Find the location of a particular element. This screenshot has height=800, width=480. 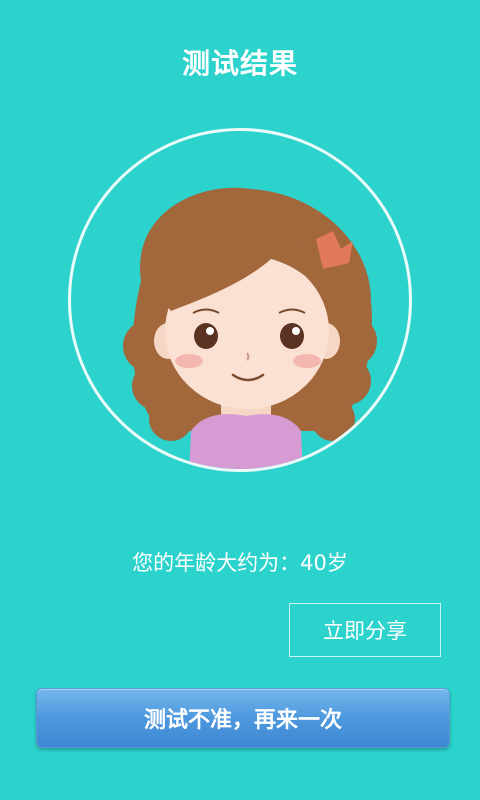

retest-button: 测试不准，再来一次 is located at coordinates (243, 718).